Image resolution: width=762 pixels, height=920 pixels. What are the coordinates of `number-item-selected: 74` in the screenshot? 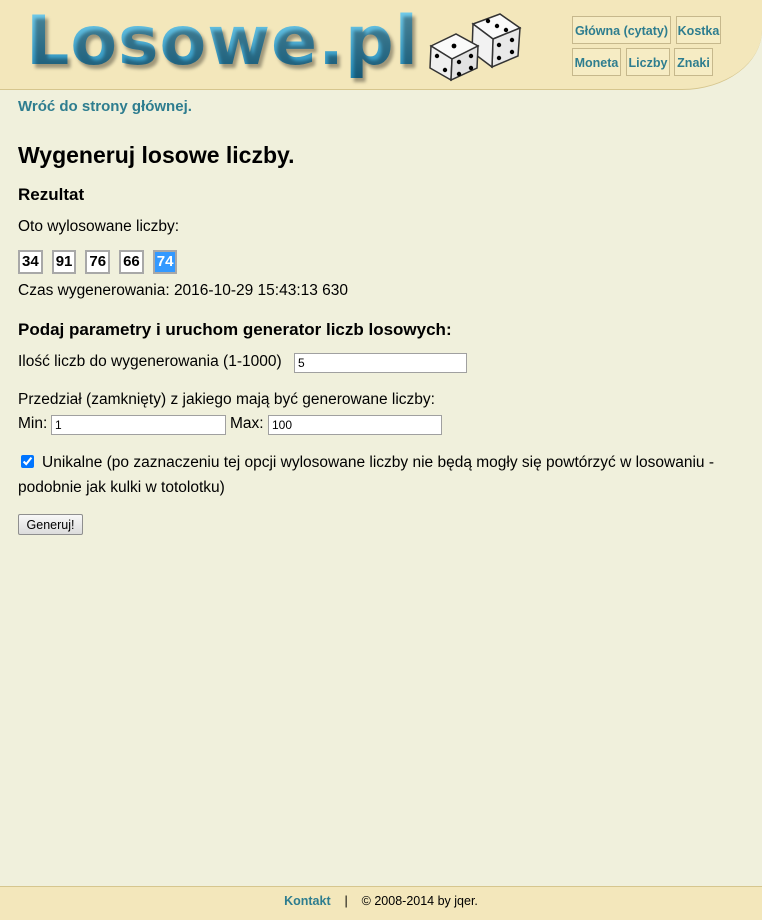 It's located at (165, 262).